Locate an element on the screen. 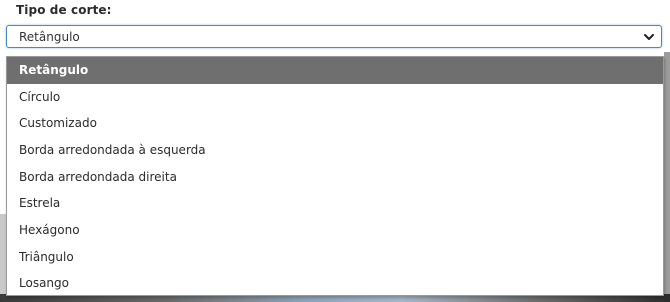 The height and width of the screenshot is (302, 670). option-estrela: Estrela is located at coordinates (335, 203).